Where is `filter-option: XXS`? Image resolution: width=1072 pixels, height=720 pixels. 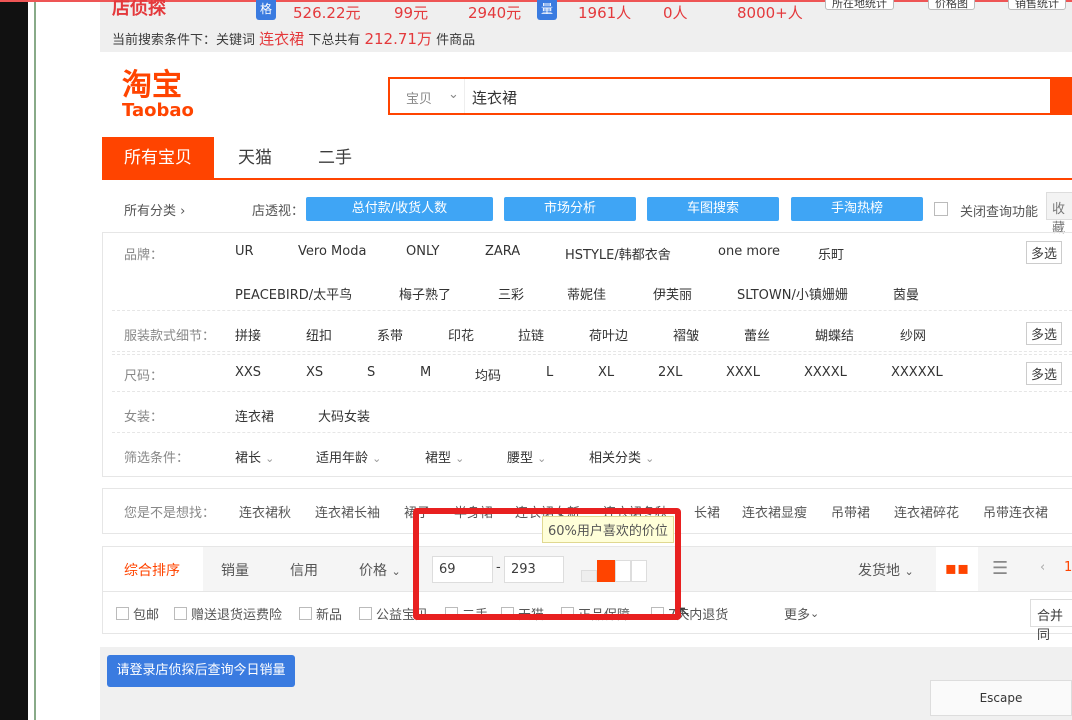
filter-option: XXS is located at coordinates (248, 372).